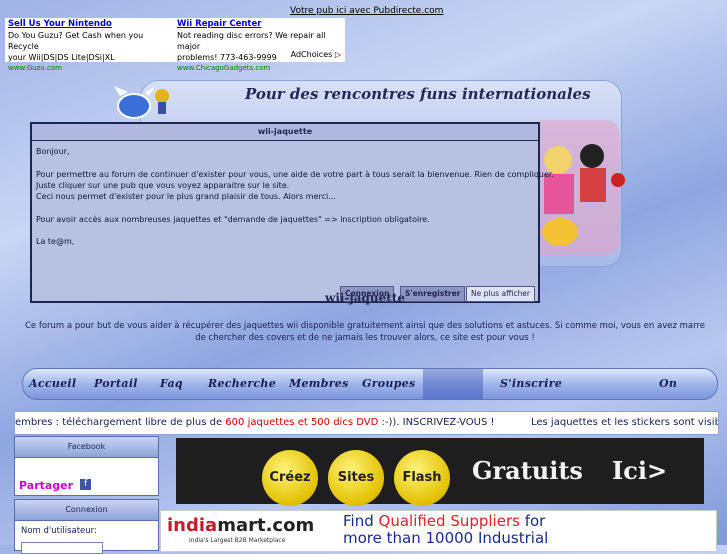 This screenshot has width=727, height=554. I want to click on ad-url-2: www.ChicagoGadgets.com, so click(260, 68).